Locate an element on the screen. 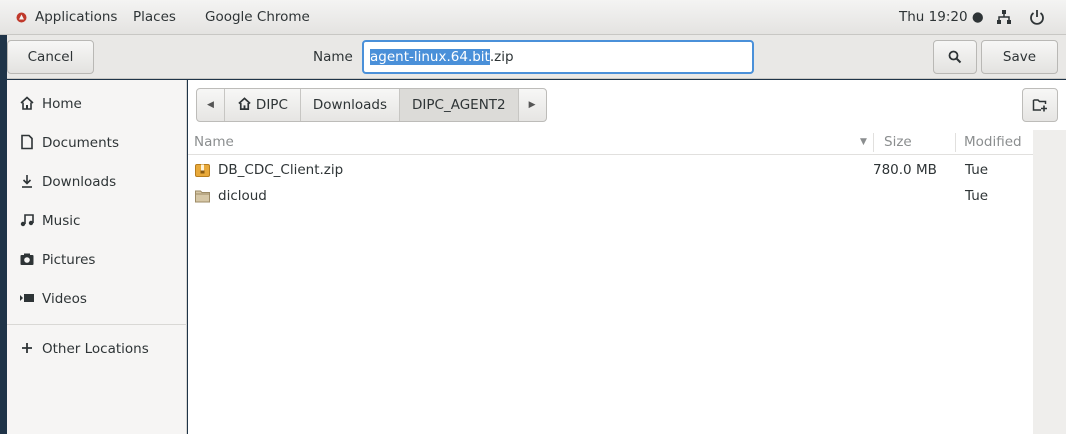 The width and height of the screenshot is (1066, 434). applications-menu: Applications is located at coordinates (76, 17).